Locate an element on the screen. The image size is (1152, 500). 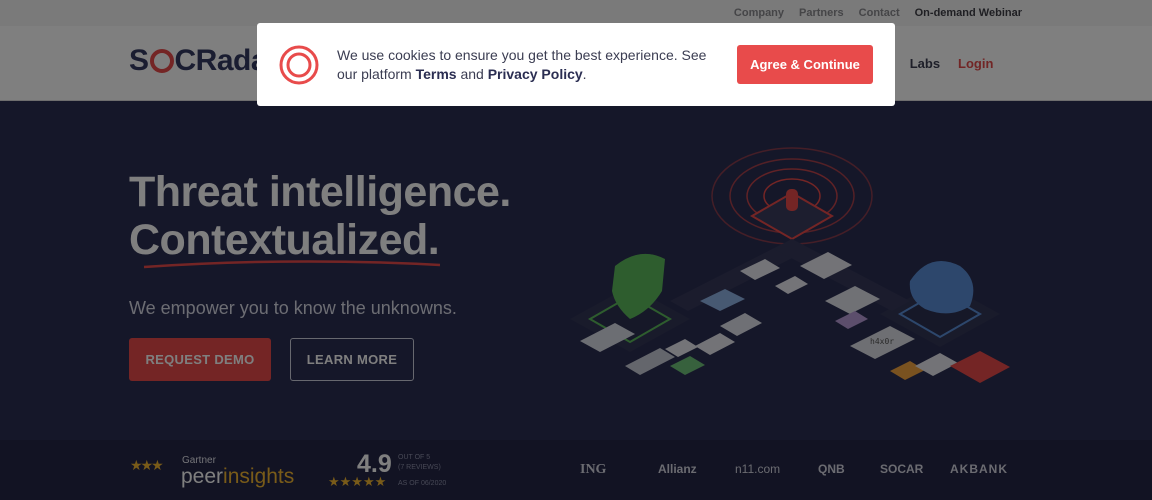
terms-link: Terms is located at coordinates (436, 74).